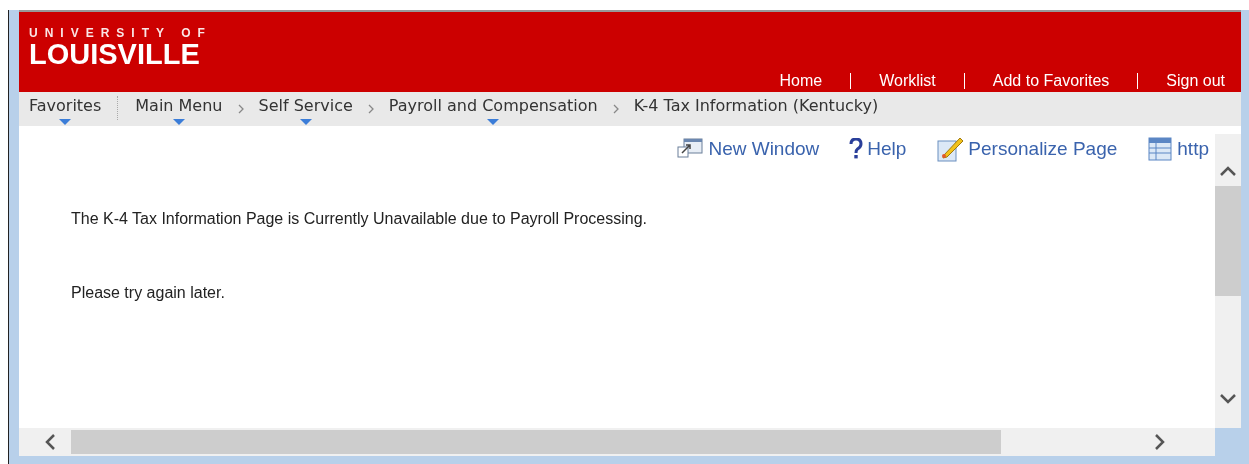 This screenshot has width=1249, height=464. I want to click on header-link: Add to Favorites, so click(1051, 81).